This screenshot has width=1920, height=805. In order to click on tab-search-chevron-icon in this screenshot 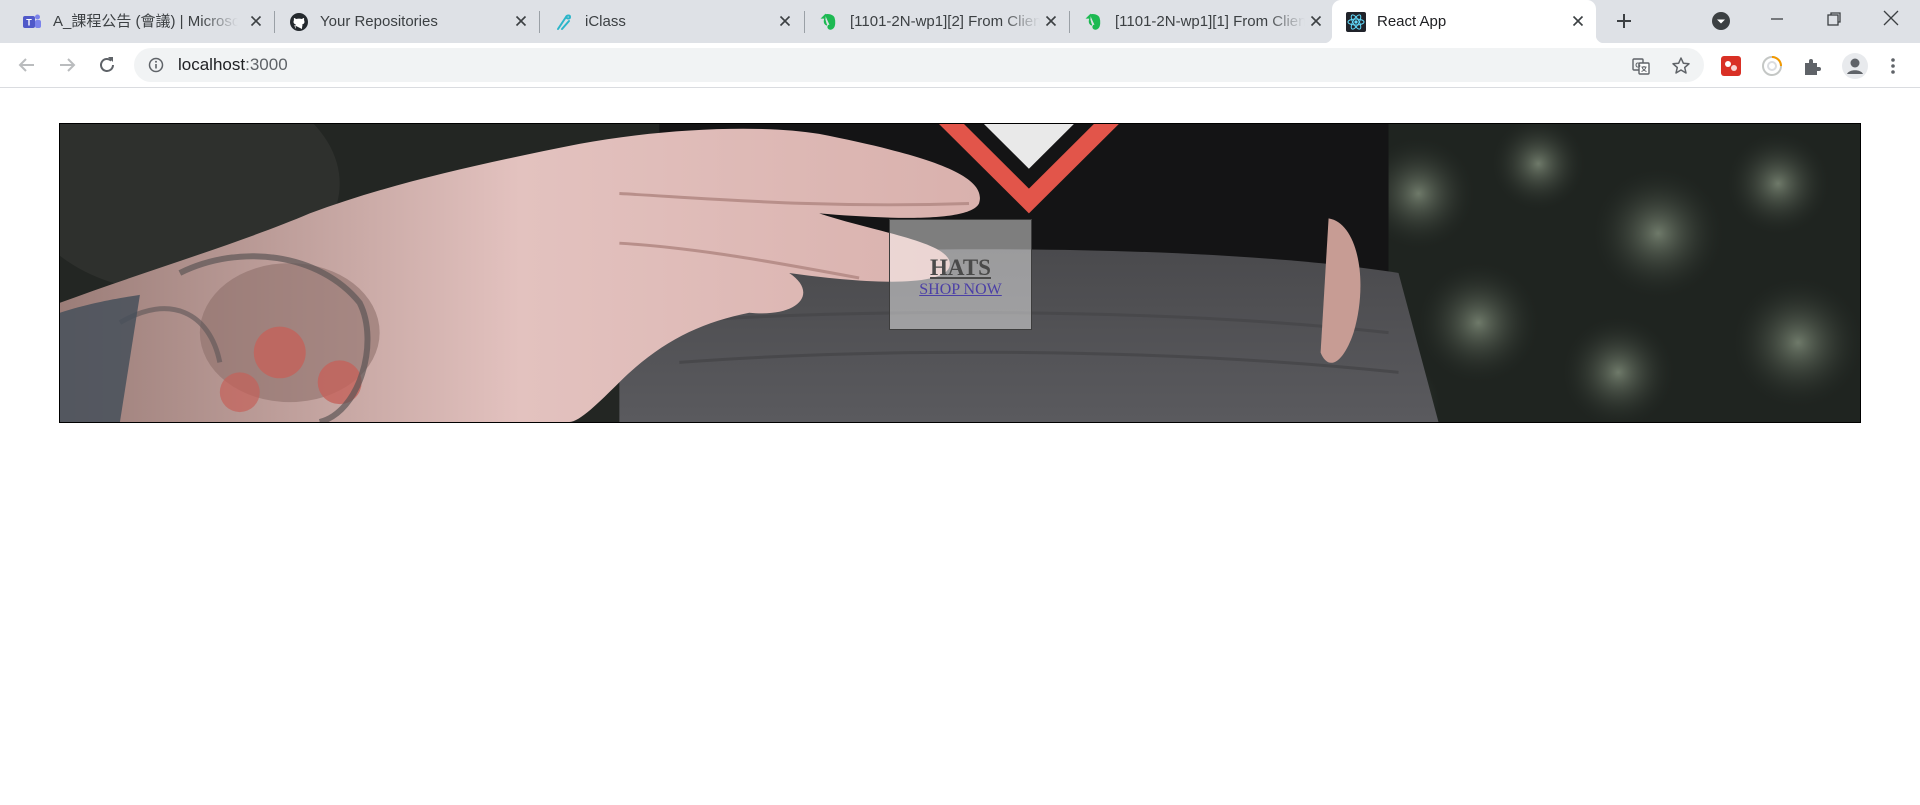, I will do `click(1721, 21)`.